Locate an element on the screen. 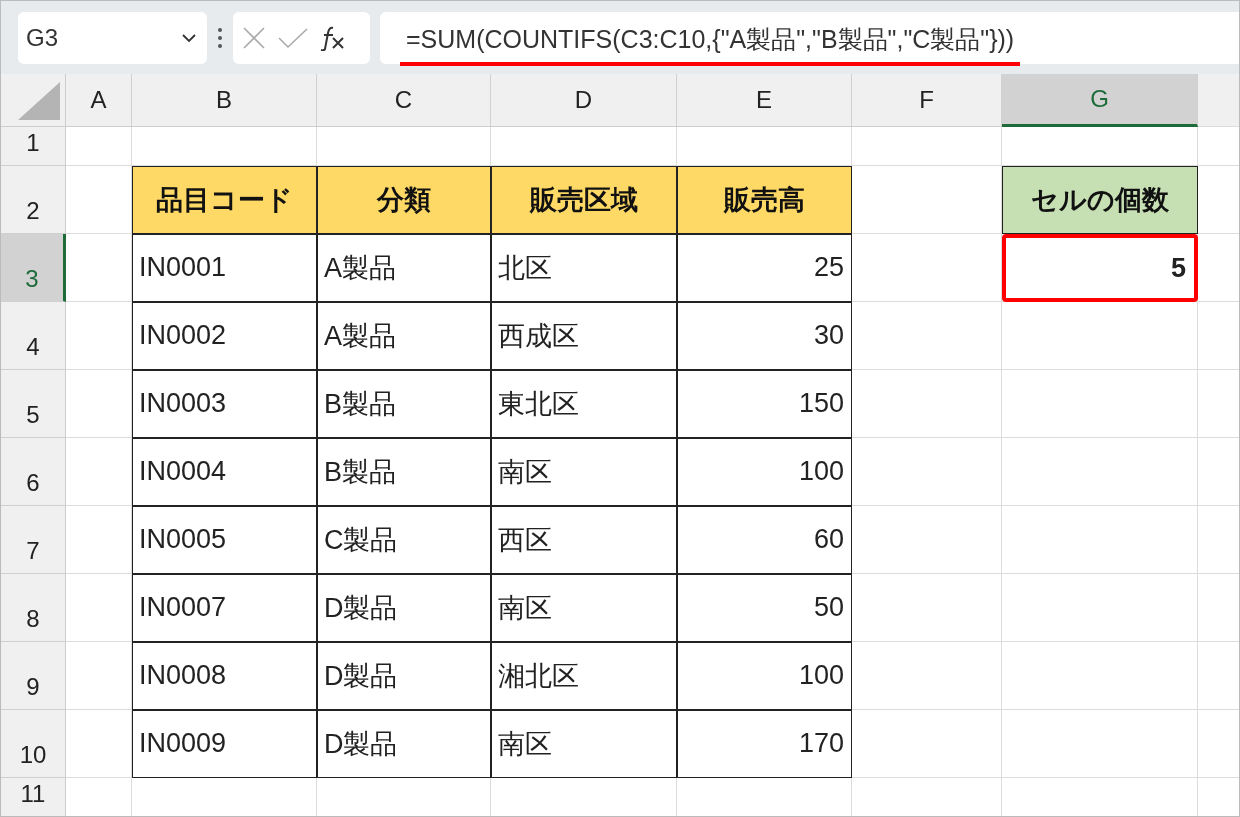 This screenshot has width=1240, height=817. row-header: 4 is located at coordinates (33, 336).